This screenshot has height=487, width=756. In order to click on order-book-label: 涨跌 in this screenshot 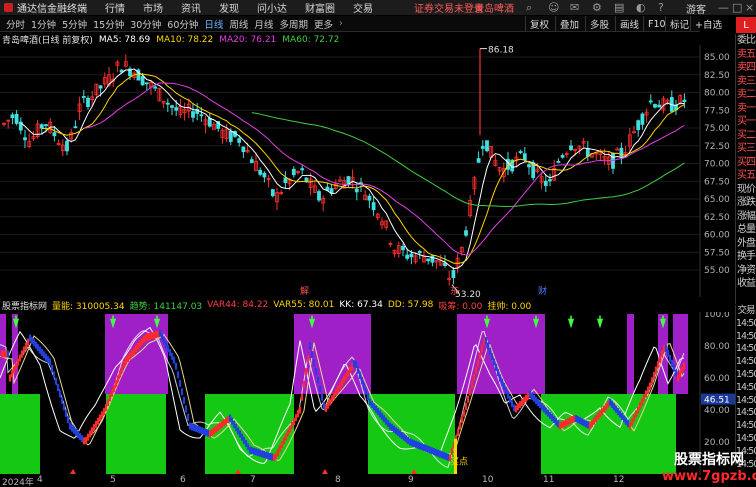, I will do `click(746, 202)`.